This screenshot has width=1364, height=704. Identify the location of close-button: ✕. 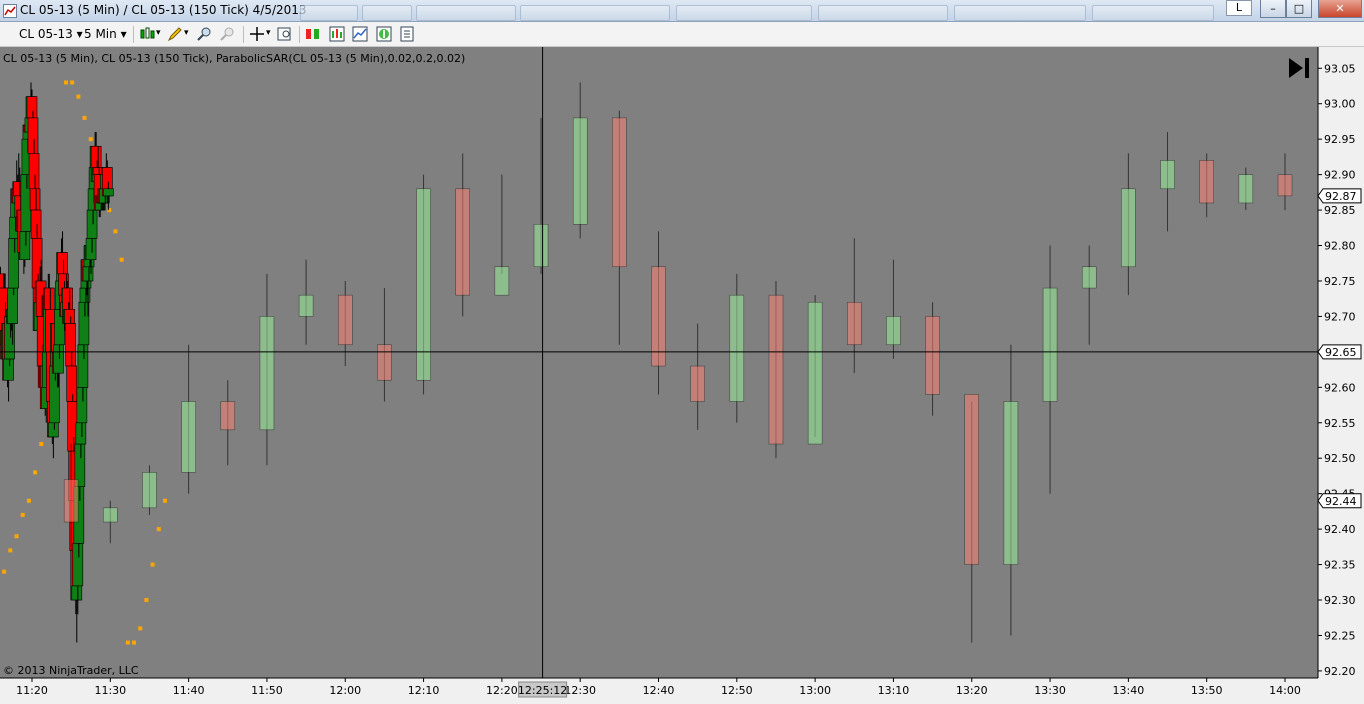
(1340, 9).